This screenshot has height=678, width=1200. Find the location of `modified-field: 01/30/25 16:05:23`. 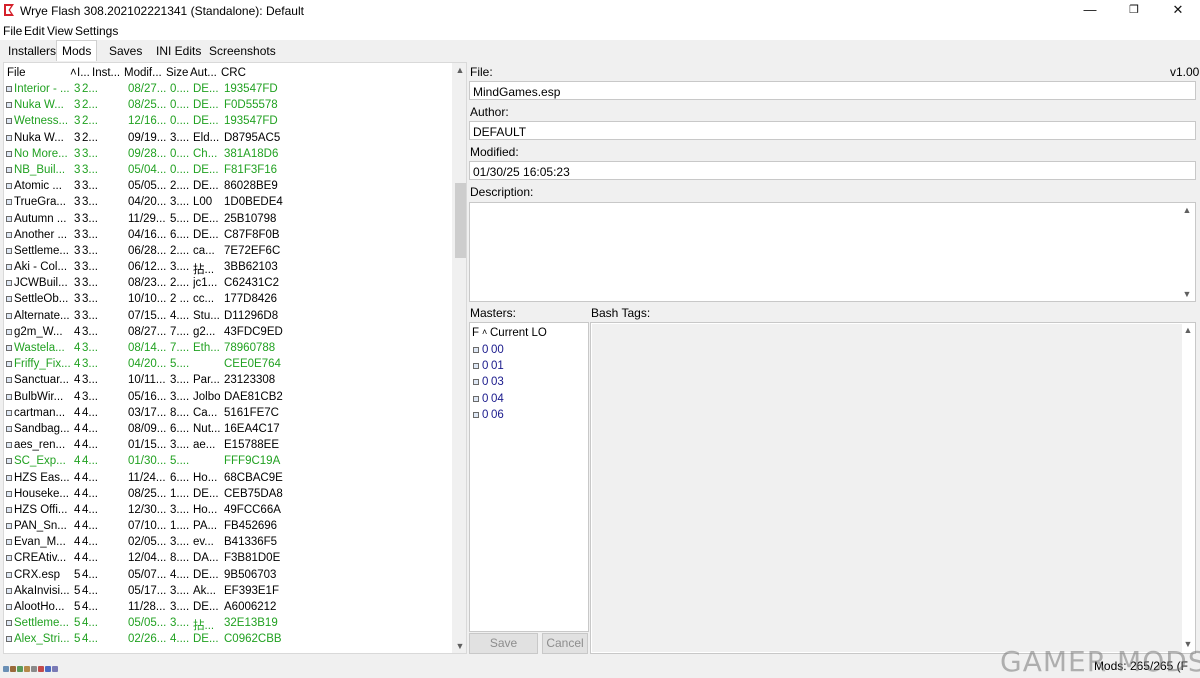

modified-field: 01/30/25 16:05:23 is located at coordinates (832, 170).